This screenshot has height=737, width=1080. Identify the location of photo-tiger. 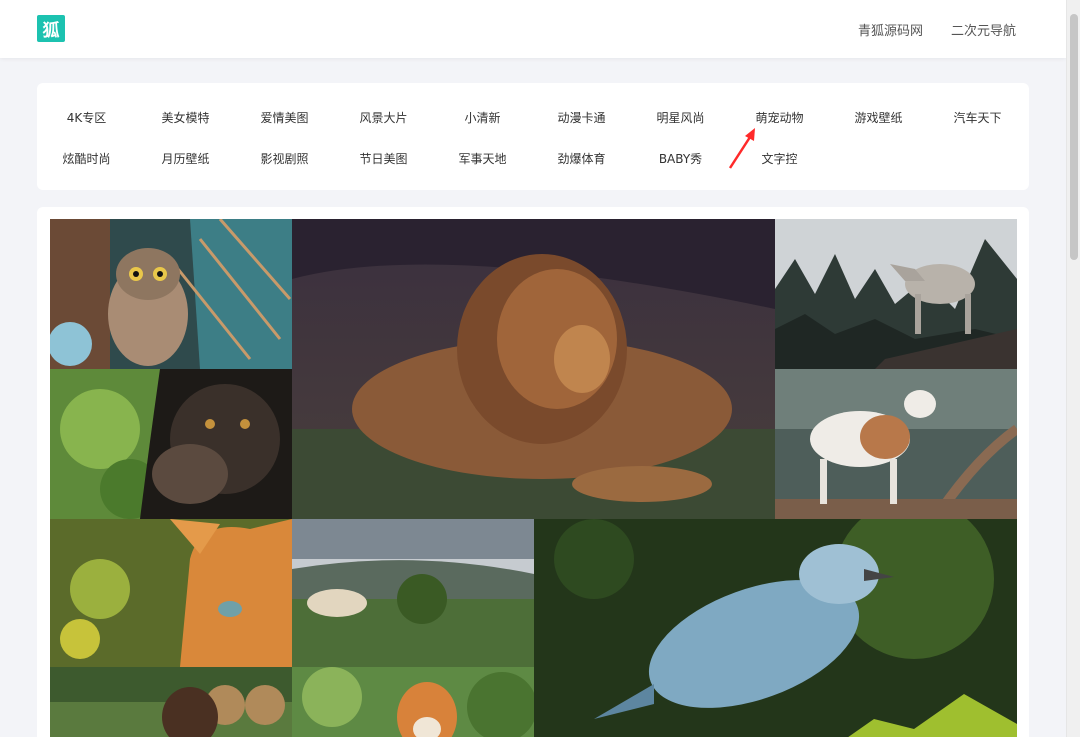
(413, 702).